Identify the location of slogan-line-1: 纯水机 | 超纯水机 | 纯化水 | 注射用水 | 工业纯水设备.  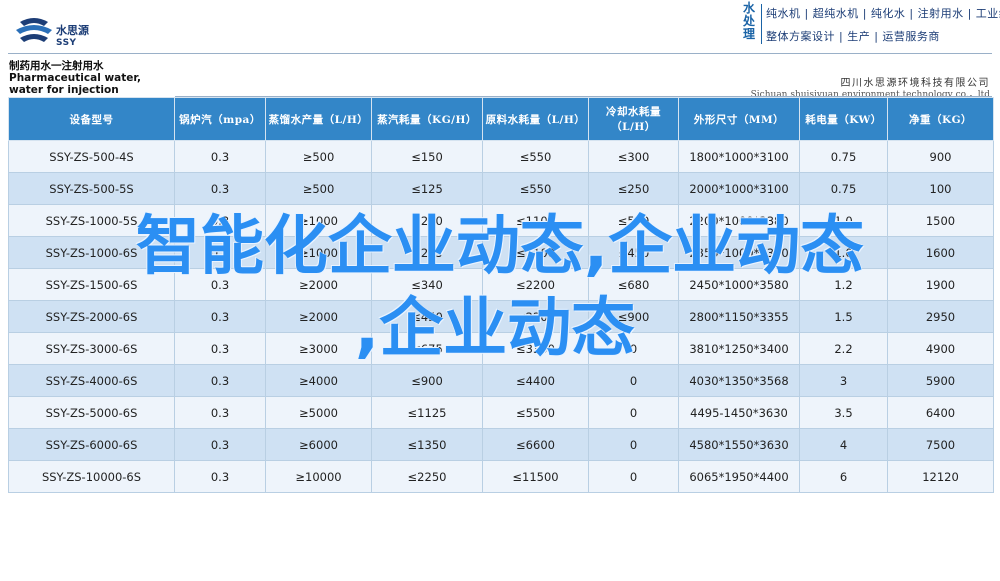
(883, 13).